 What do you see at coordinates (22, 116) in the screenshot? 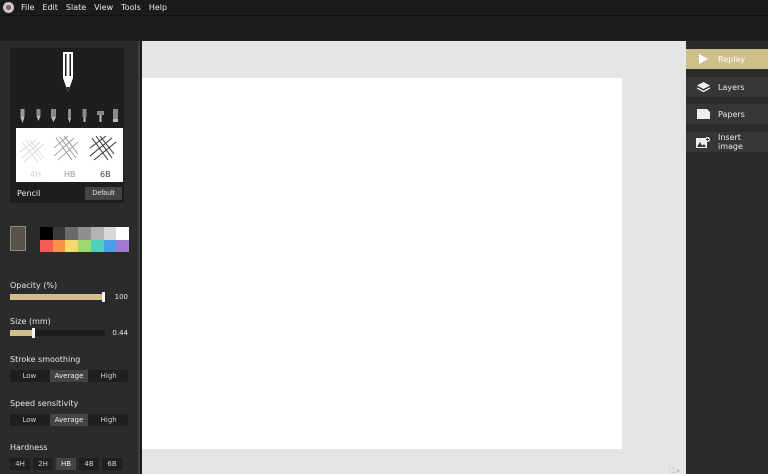
I see `pencil-tip-icon` at bounding box center [22, 116].